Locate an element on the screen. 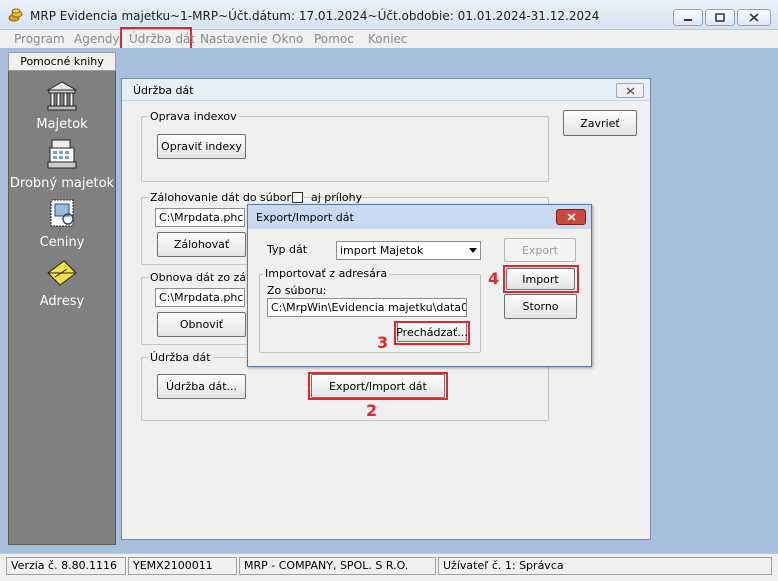  sidebar-item-majetok: Majetok is located at coordinates (62, 124).